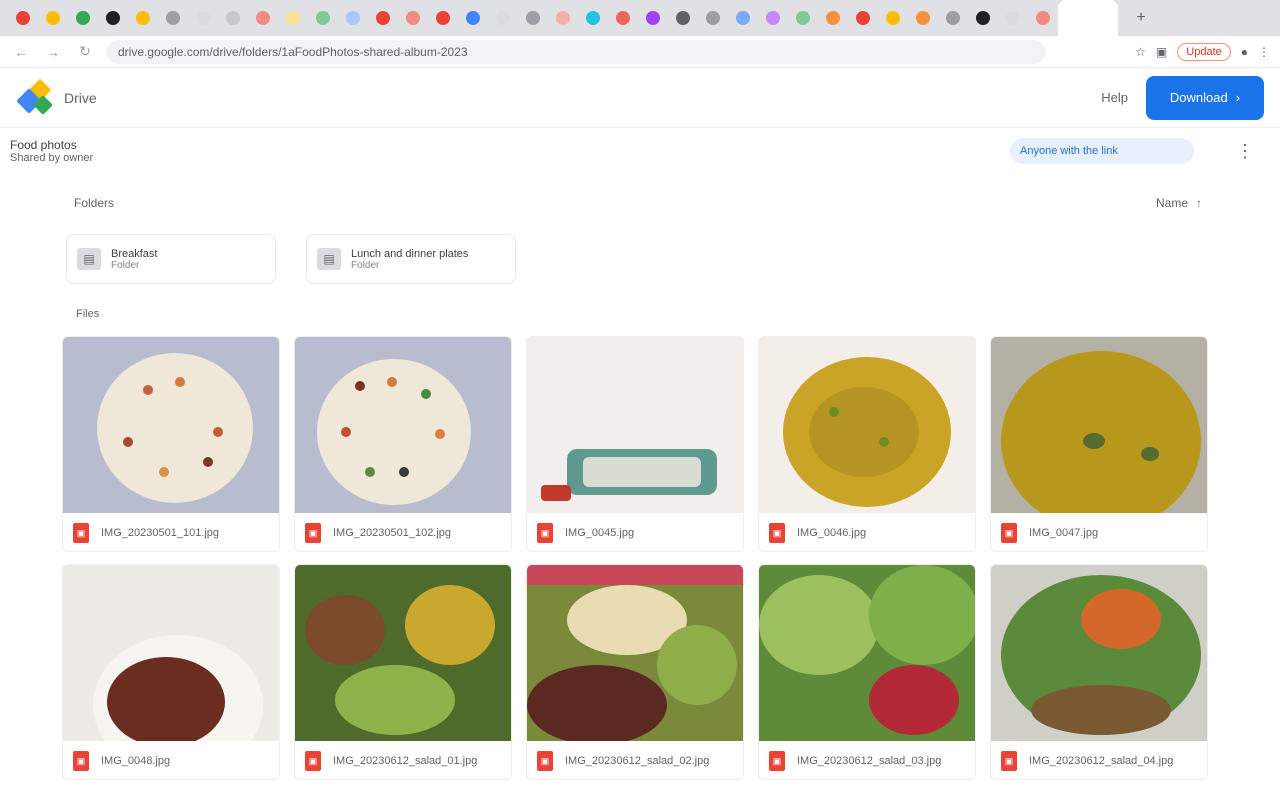  Describe the element at coordinates (867, 425) in the screenshot. I see `photo-thumbnail` at that location.